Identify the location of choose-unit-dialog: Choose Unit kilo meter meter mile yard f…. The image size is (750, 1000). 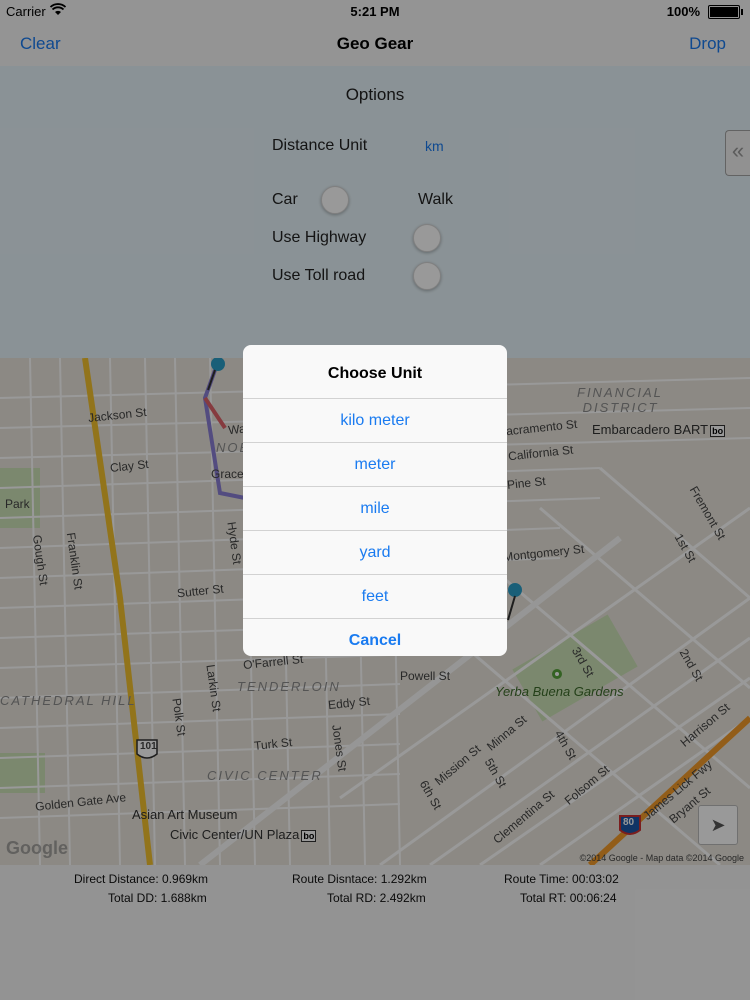
(375, 500).